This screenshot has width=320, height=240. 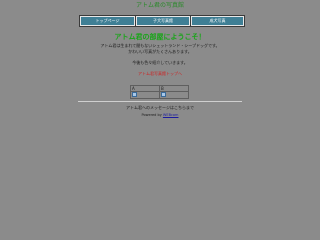 What do you see at coordinates (160, 107) in the screenshot?
I see `footer-message: アトム君へのメッセージはこちらまで` at bounding box center [160, 107].